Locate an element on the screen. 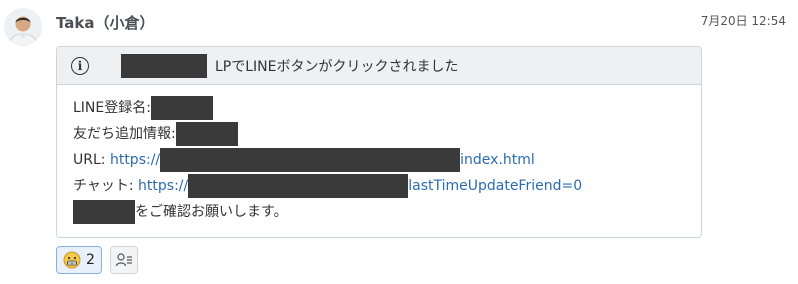  friend-info-label: 友だち追加情報: is located at coordinates (124, 134).